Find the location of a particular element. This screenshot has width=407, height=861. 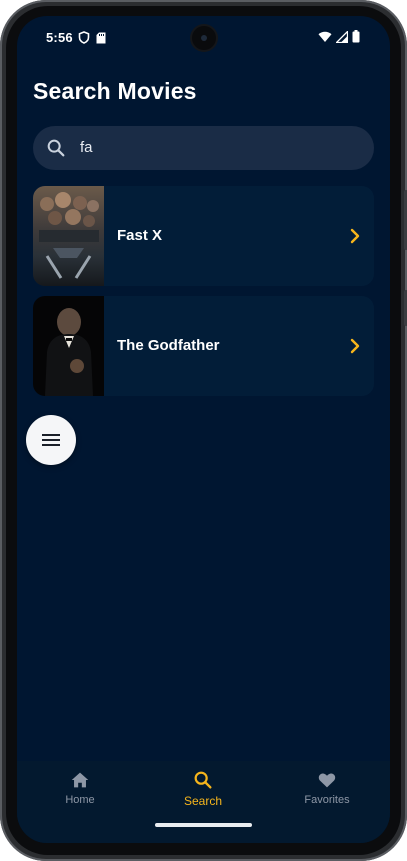

nav-item-home: Home is located at coordinates (80, 791).